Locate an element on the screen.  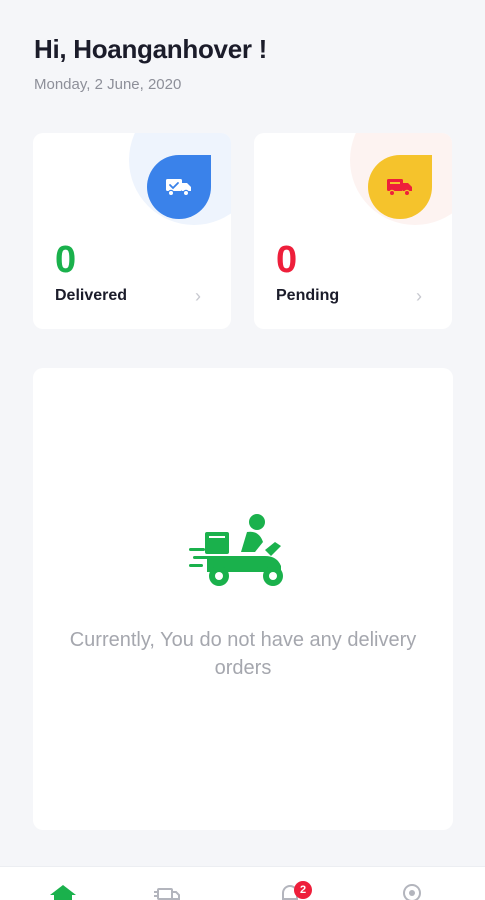
pending-label: Pending is located at coordinates (308, 295).